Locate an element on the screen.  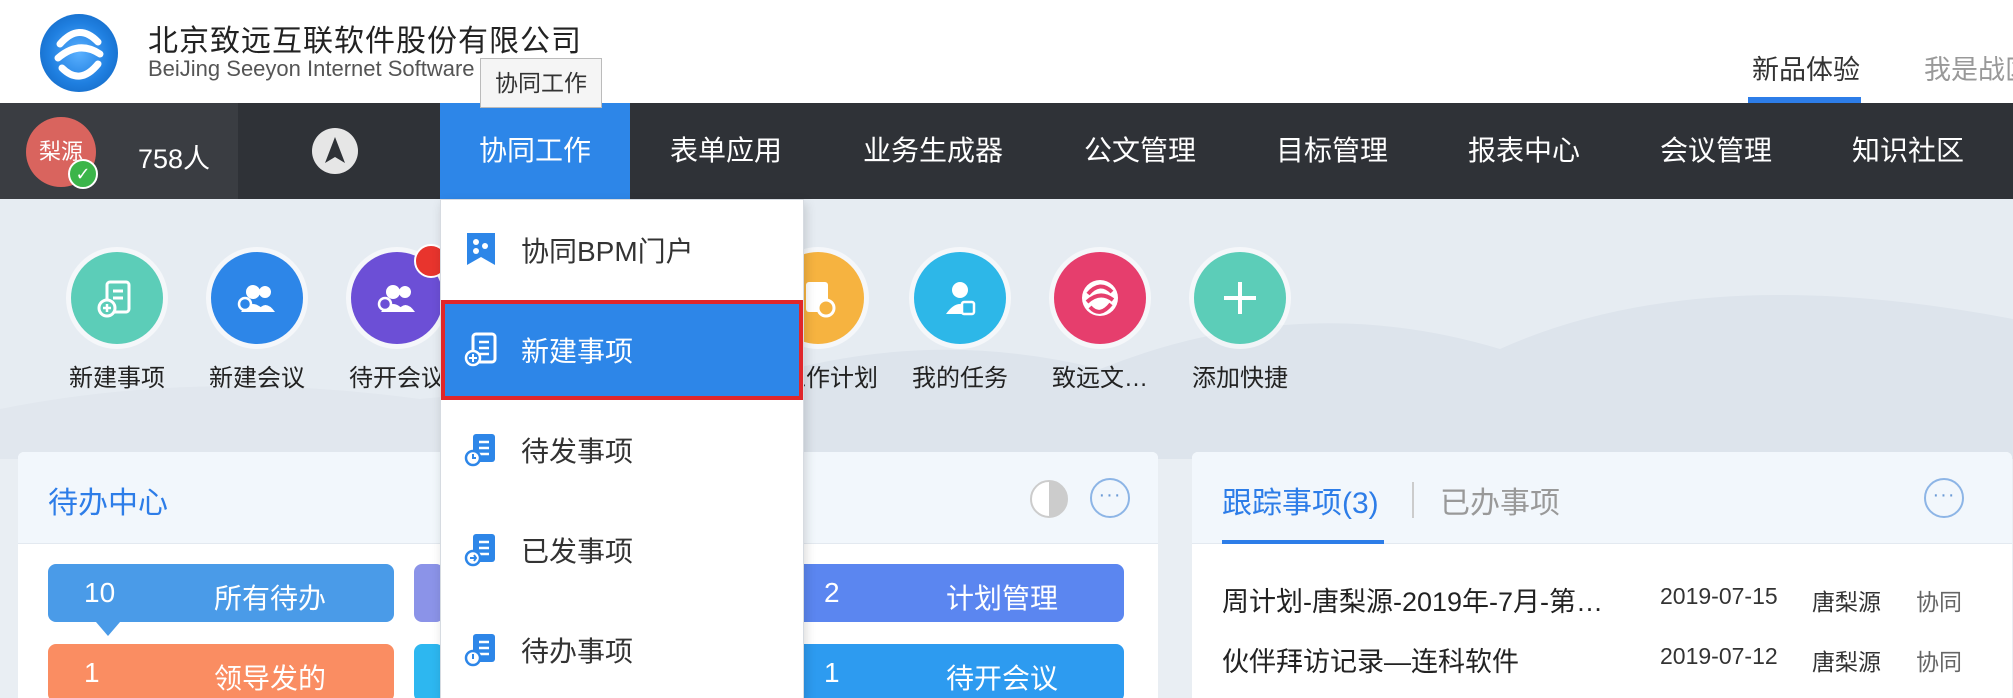
menu-item-pending-send: 待发事项 is located at coordinates (622, 450).